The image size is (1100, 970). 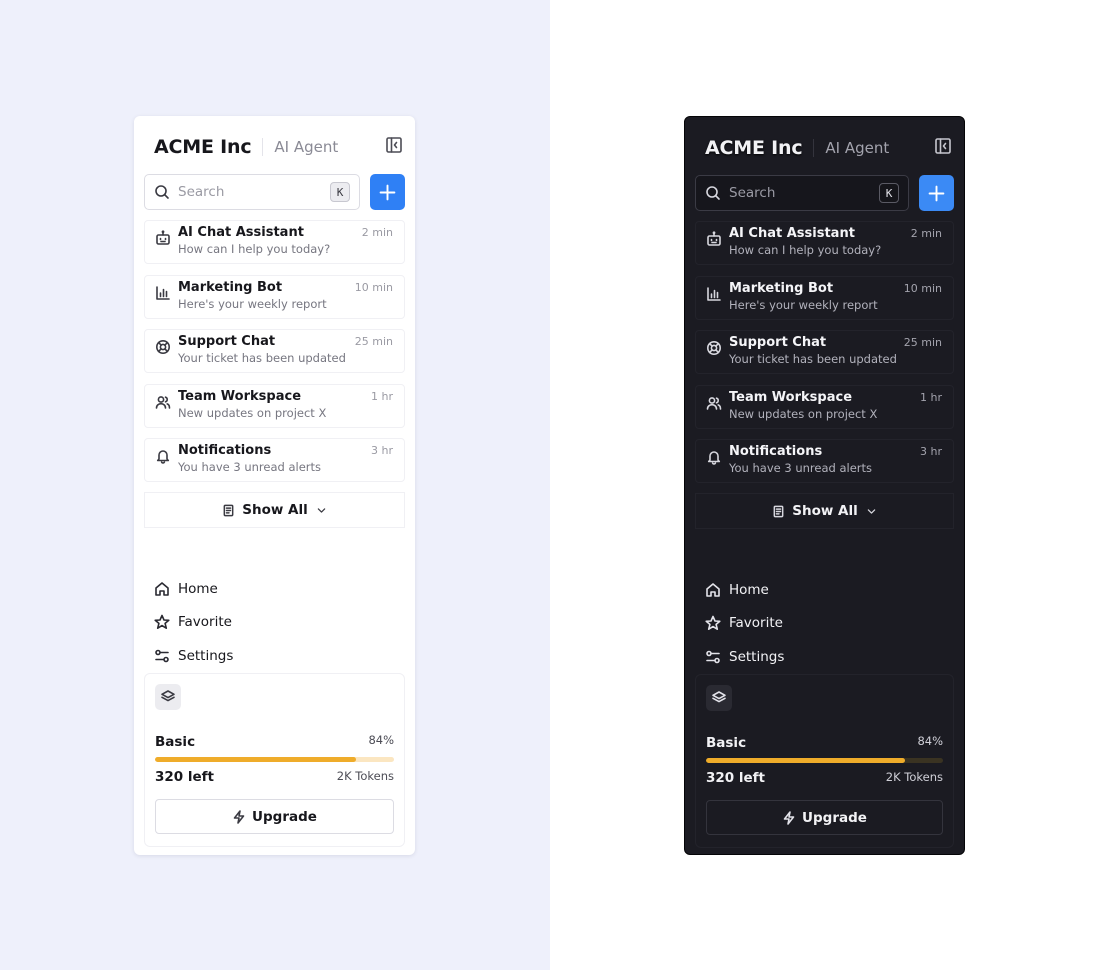 I want to click on sliders-icon, so click(x=713, y=657).